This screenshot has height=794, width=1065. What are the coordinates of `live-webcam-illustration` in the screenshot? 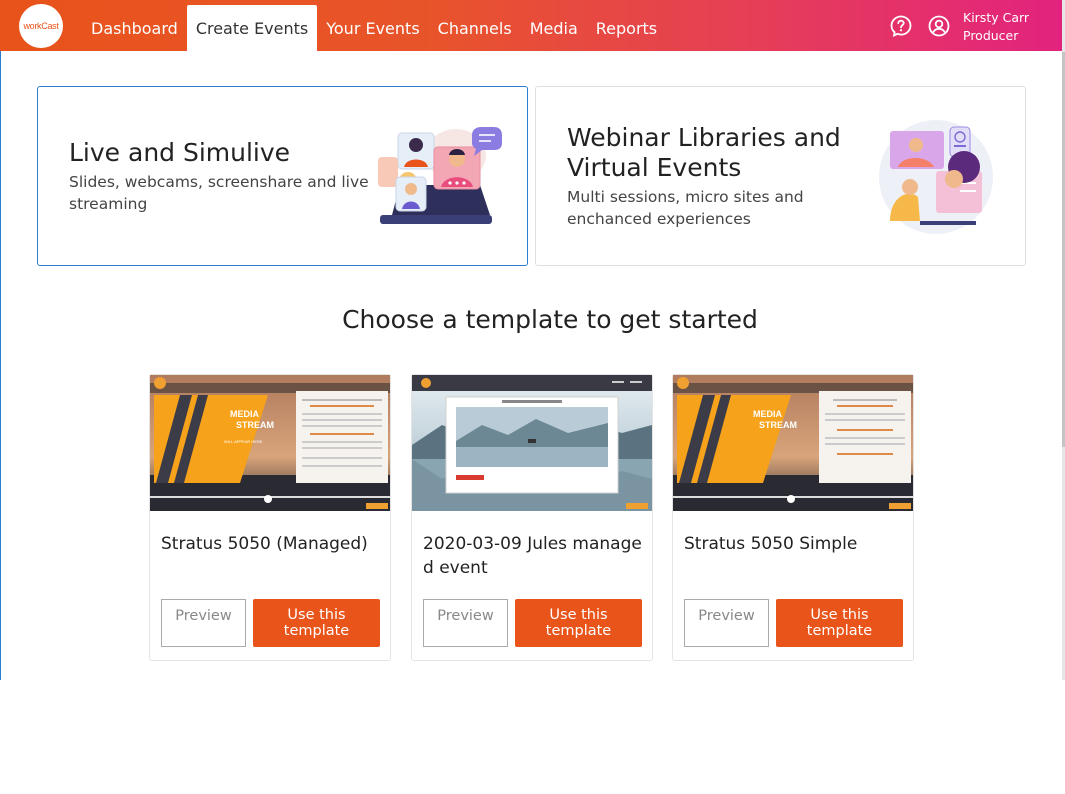 It's located at (440, 175).